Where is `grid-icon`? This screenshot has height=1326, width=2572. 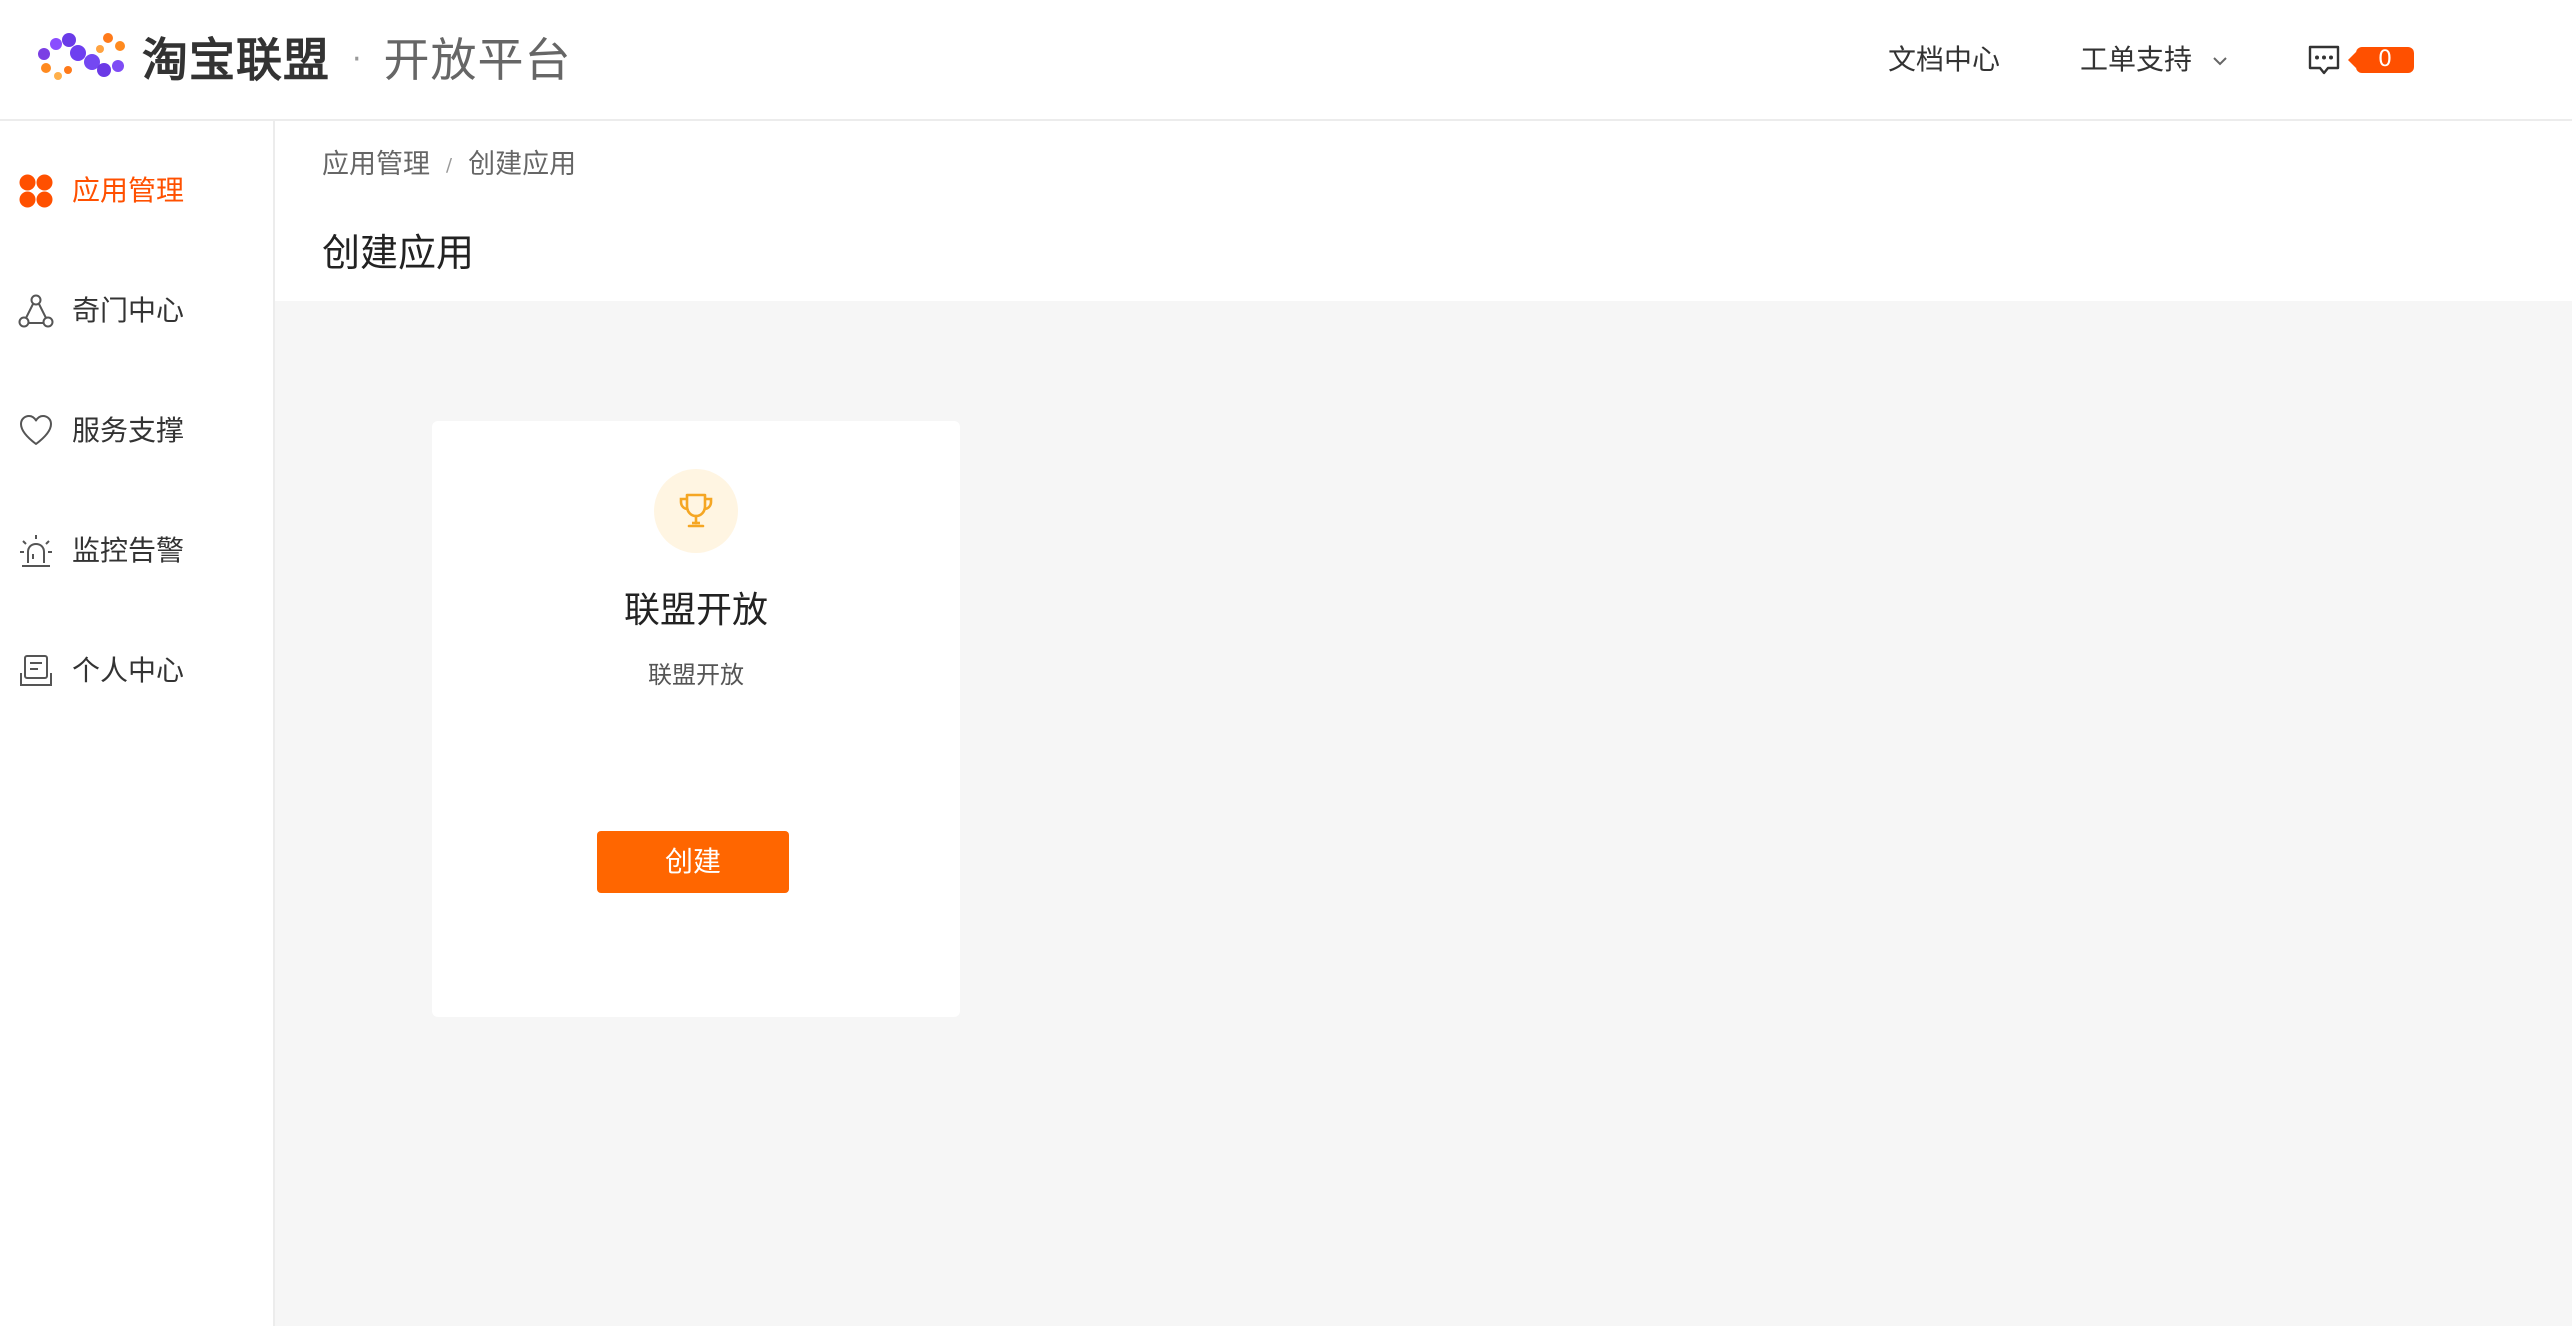 grid-icon is located at coordinates (36, 191).